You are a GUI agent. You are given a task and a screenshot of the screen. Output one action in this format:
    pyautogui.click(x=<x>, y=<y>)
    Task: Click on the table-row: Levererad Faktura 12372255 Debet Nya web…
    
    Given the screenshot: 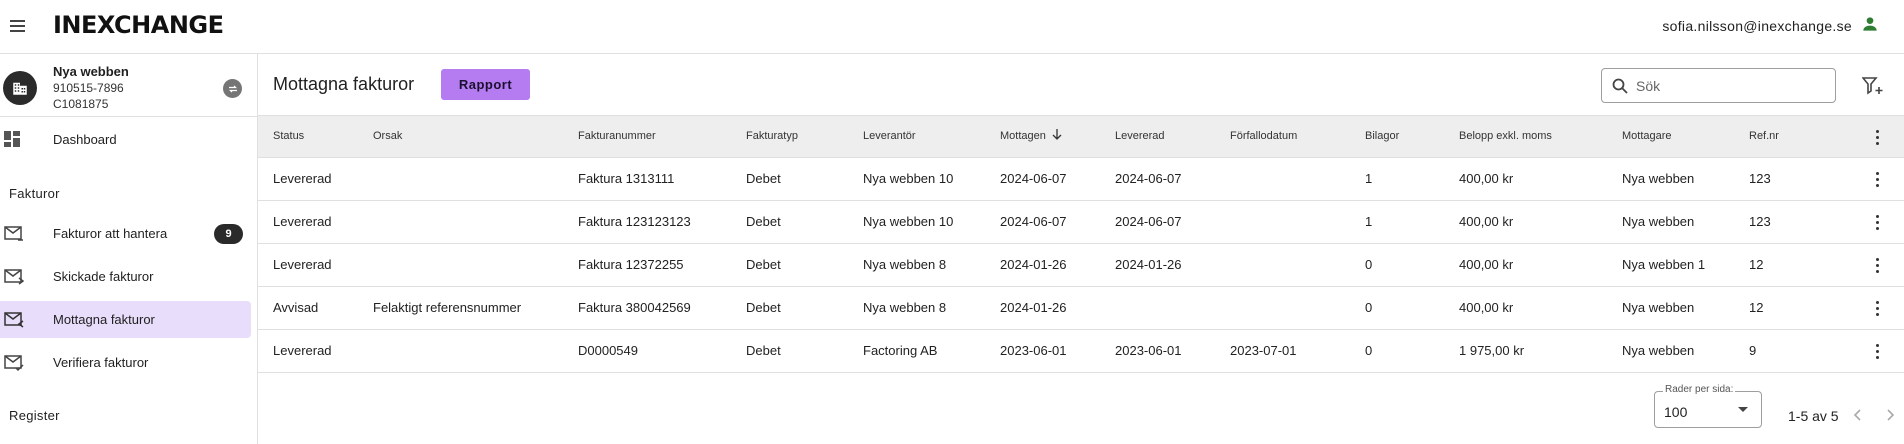 What is the action you would take?
    pyautogui.click(x=1081, y=265)
    